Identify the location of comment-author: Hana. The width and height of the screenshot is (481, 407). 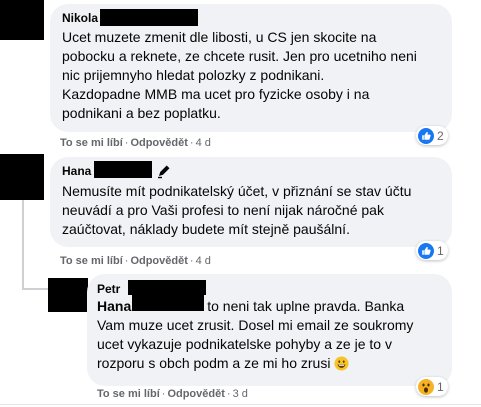
(76, 171).